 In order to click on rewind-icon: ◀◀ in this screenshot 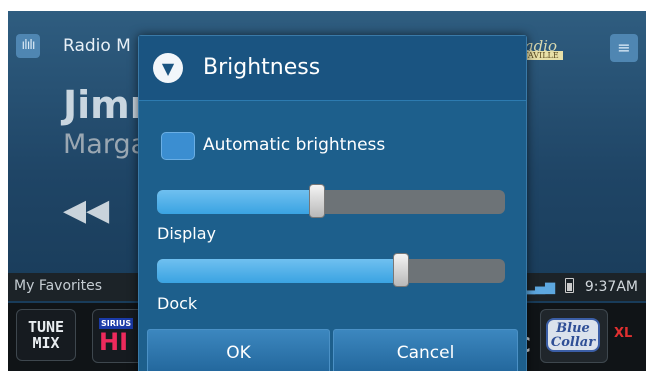, I will do `click(86, 210)`.